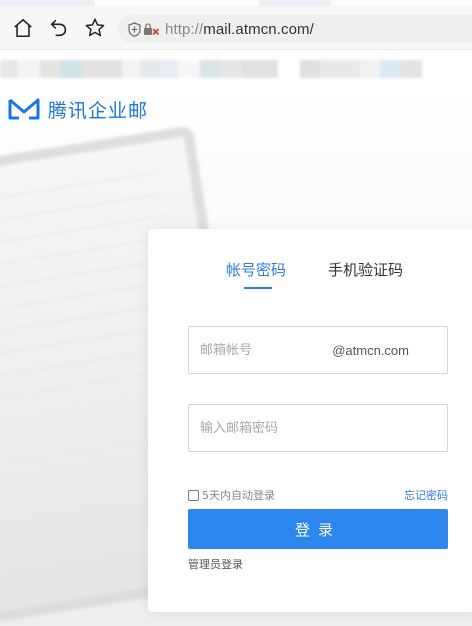  What do you see at coordinates (365, 269) in the screenshot?
I see `tab-sms-code: 手机验证码` at bounding box center [365, 269].